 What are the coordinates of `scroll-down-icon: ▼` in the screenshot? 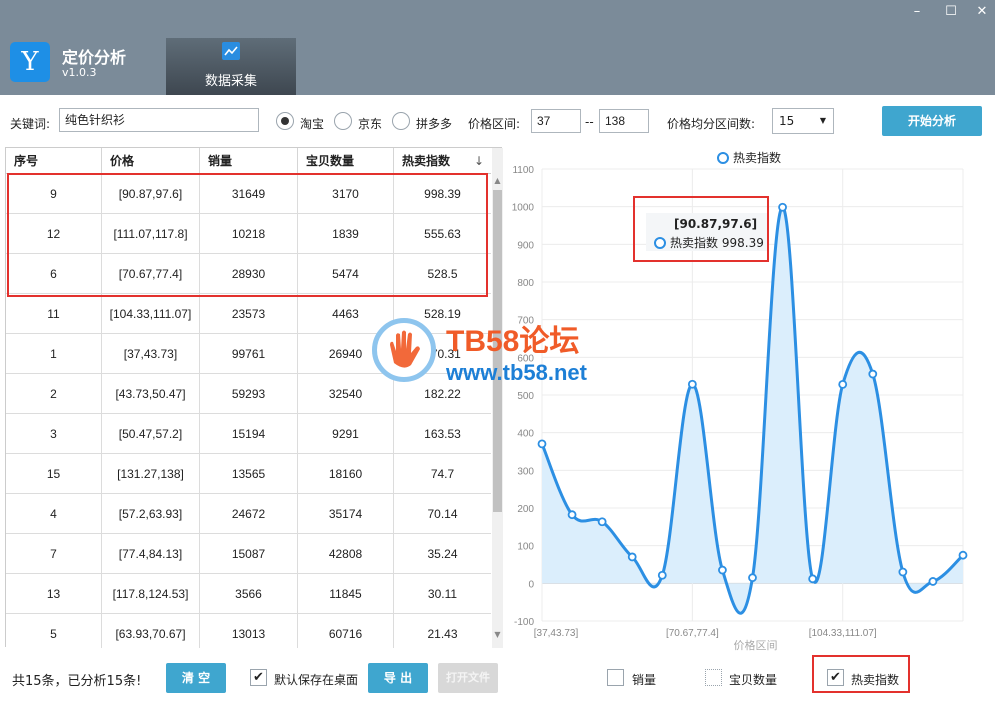 It's located at (497, 635).